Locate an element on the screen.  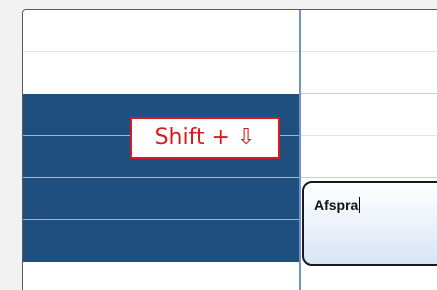
text-caret is located at coordinates (360, 205).